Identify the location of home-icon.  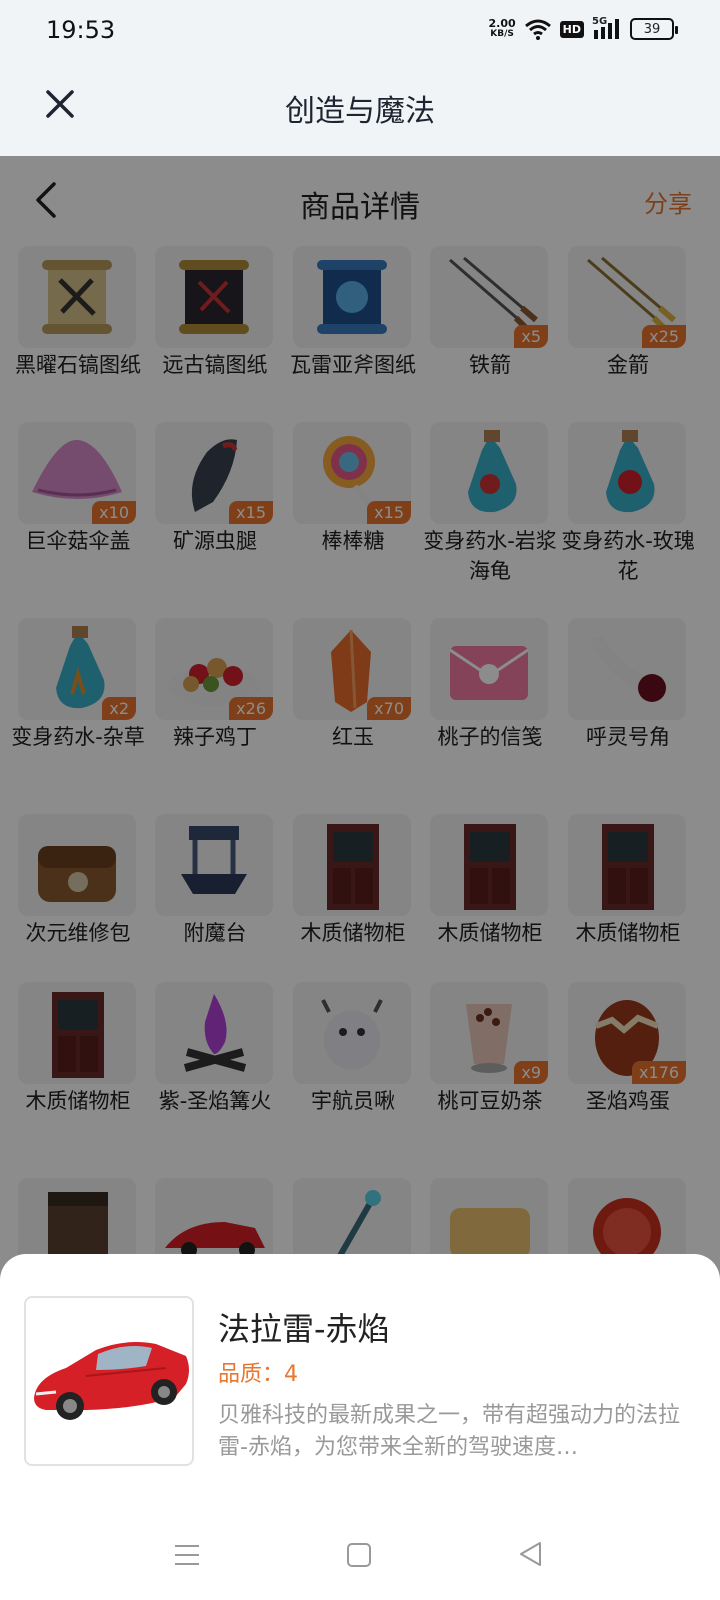
(359, 1555).